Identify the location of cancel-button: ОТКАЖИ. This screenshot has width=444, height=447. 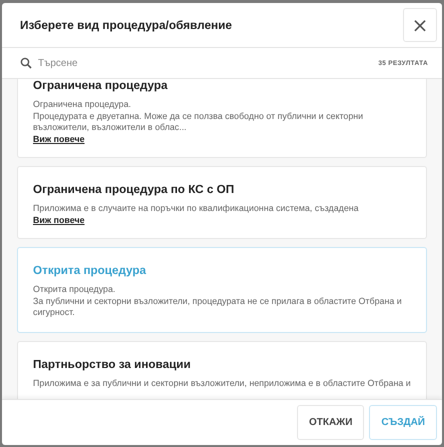
(330, 422).